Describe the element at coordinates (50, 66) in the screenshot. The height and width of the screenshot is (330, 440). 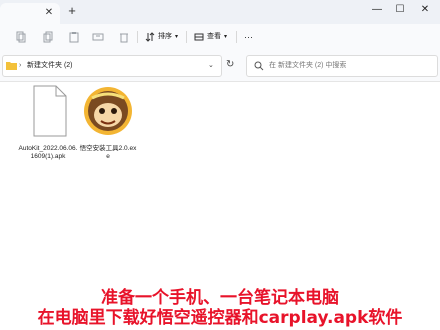
I see `breadcrumb: 新建文件夹 (2)` at that location.